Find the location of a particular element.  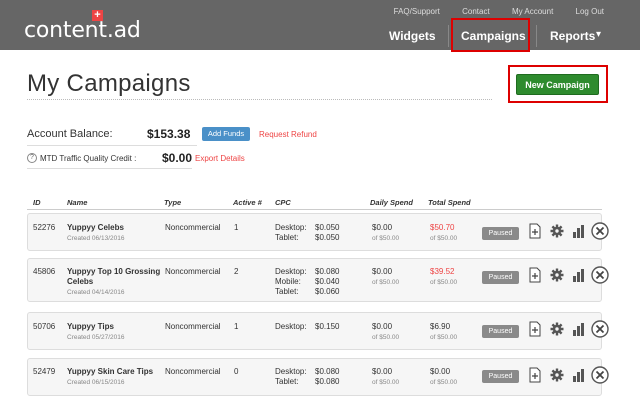

total-spend: $50.70 is located at coordinates (442, 227).